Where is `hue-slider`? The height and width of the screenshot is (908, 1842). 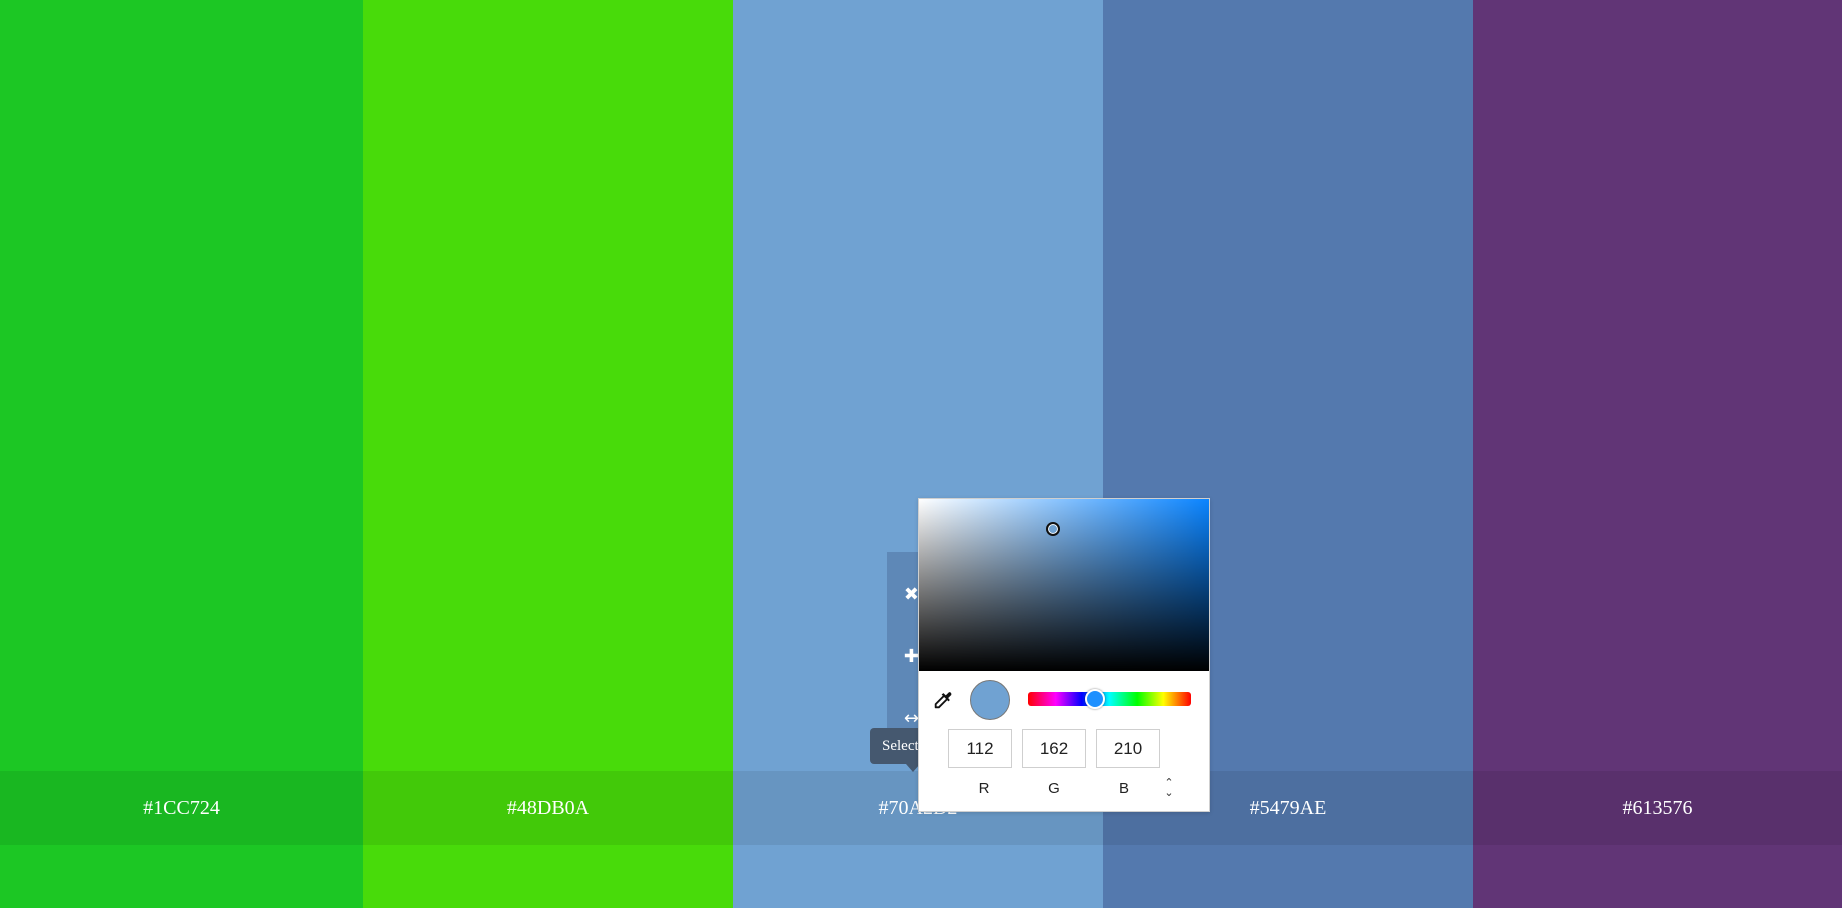
hue-slider is located at coordinates (1109, 699).